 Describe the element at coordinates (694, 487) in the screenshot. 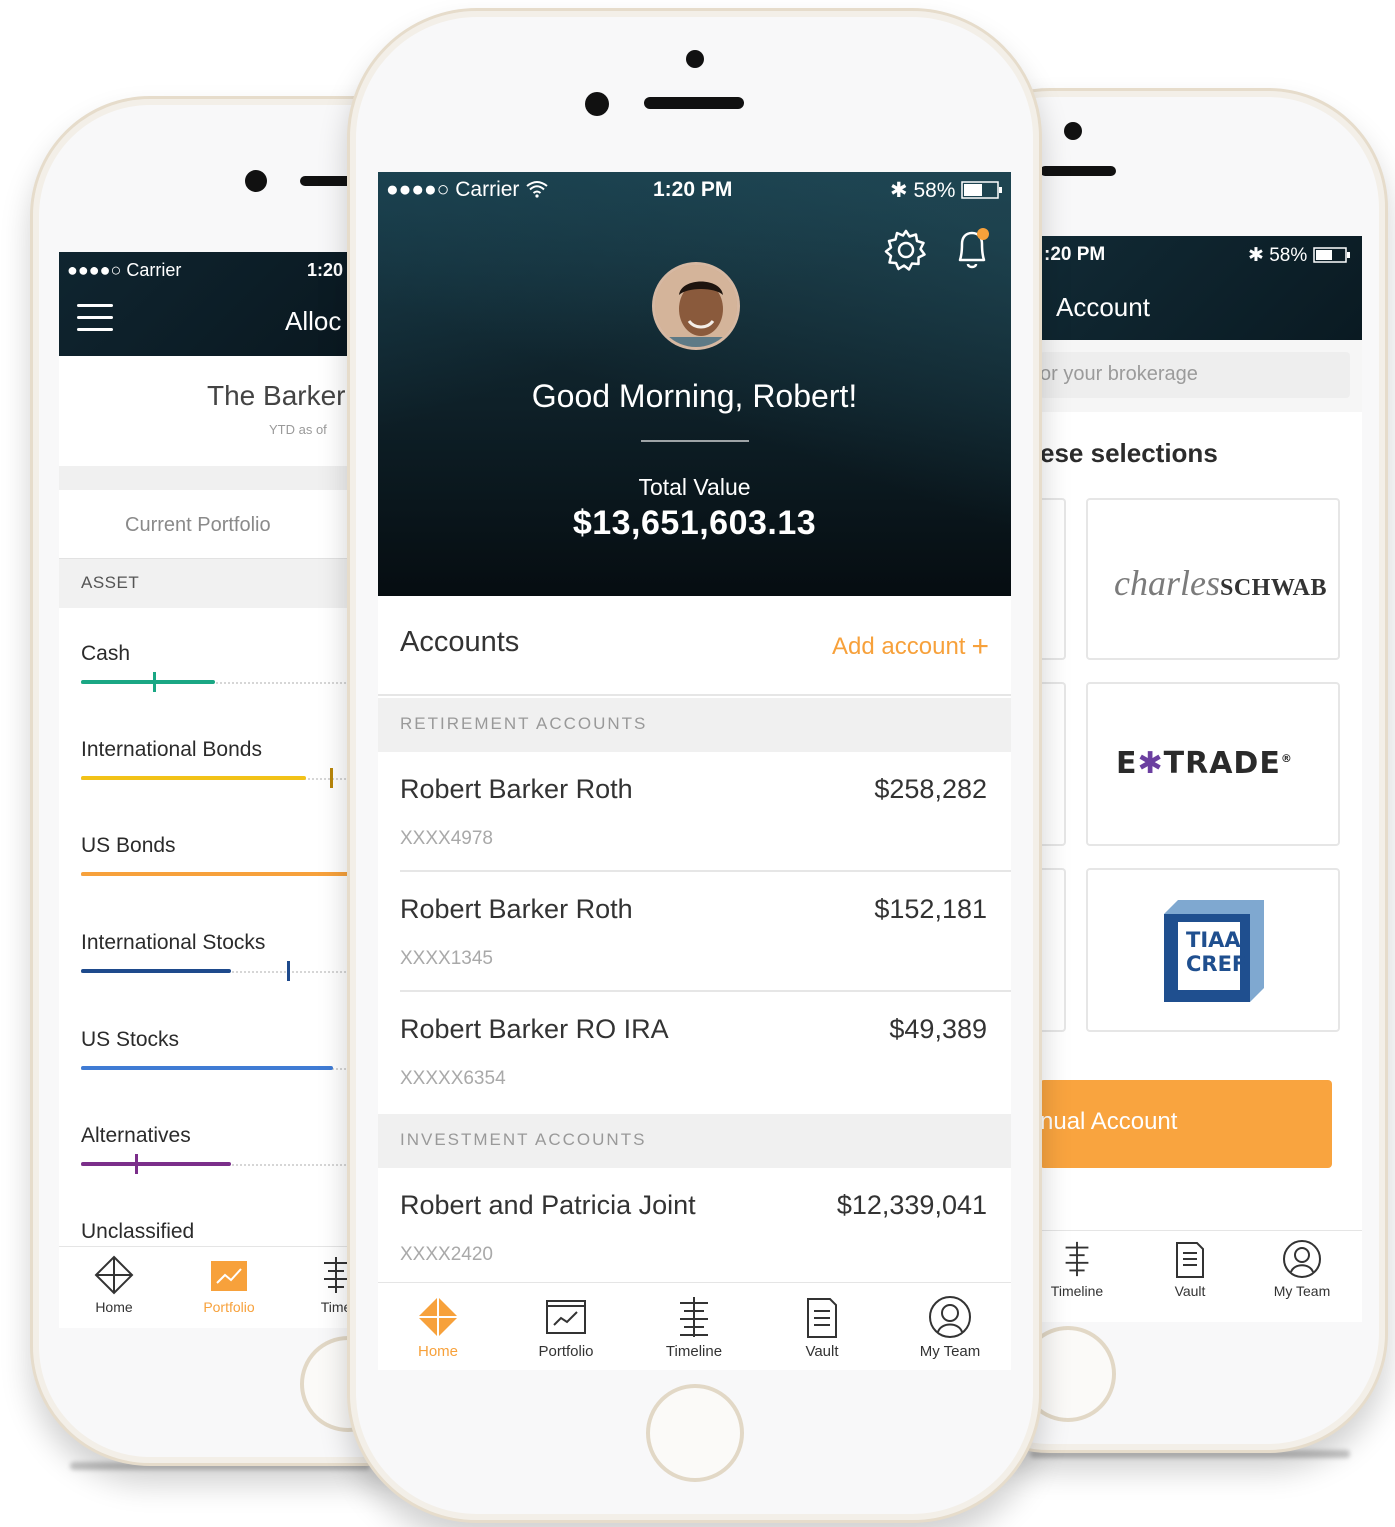

I see `total-value-label: Total Value` at that location.